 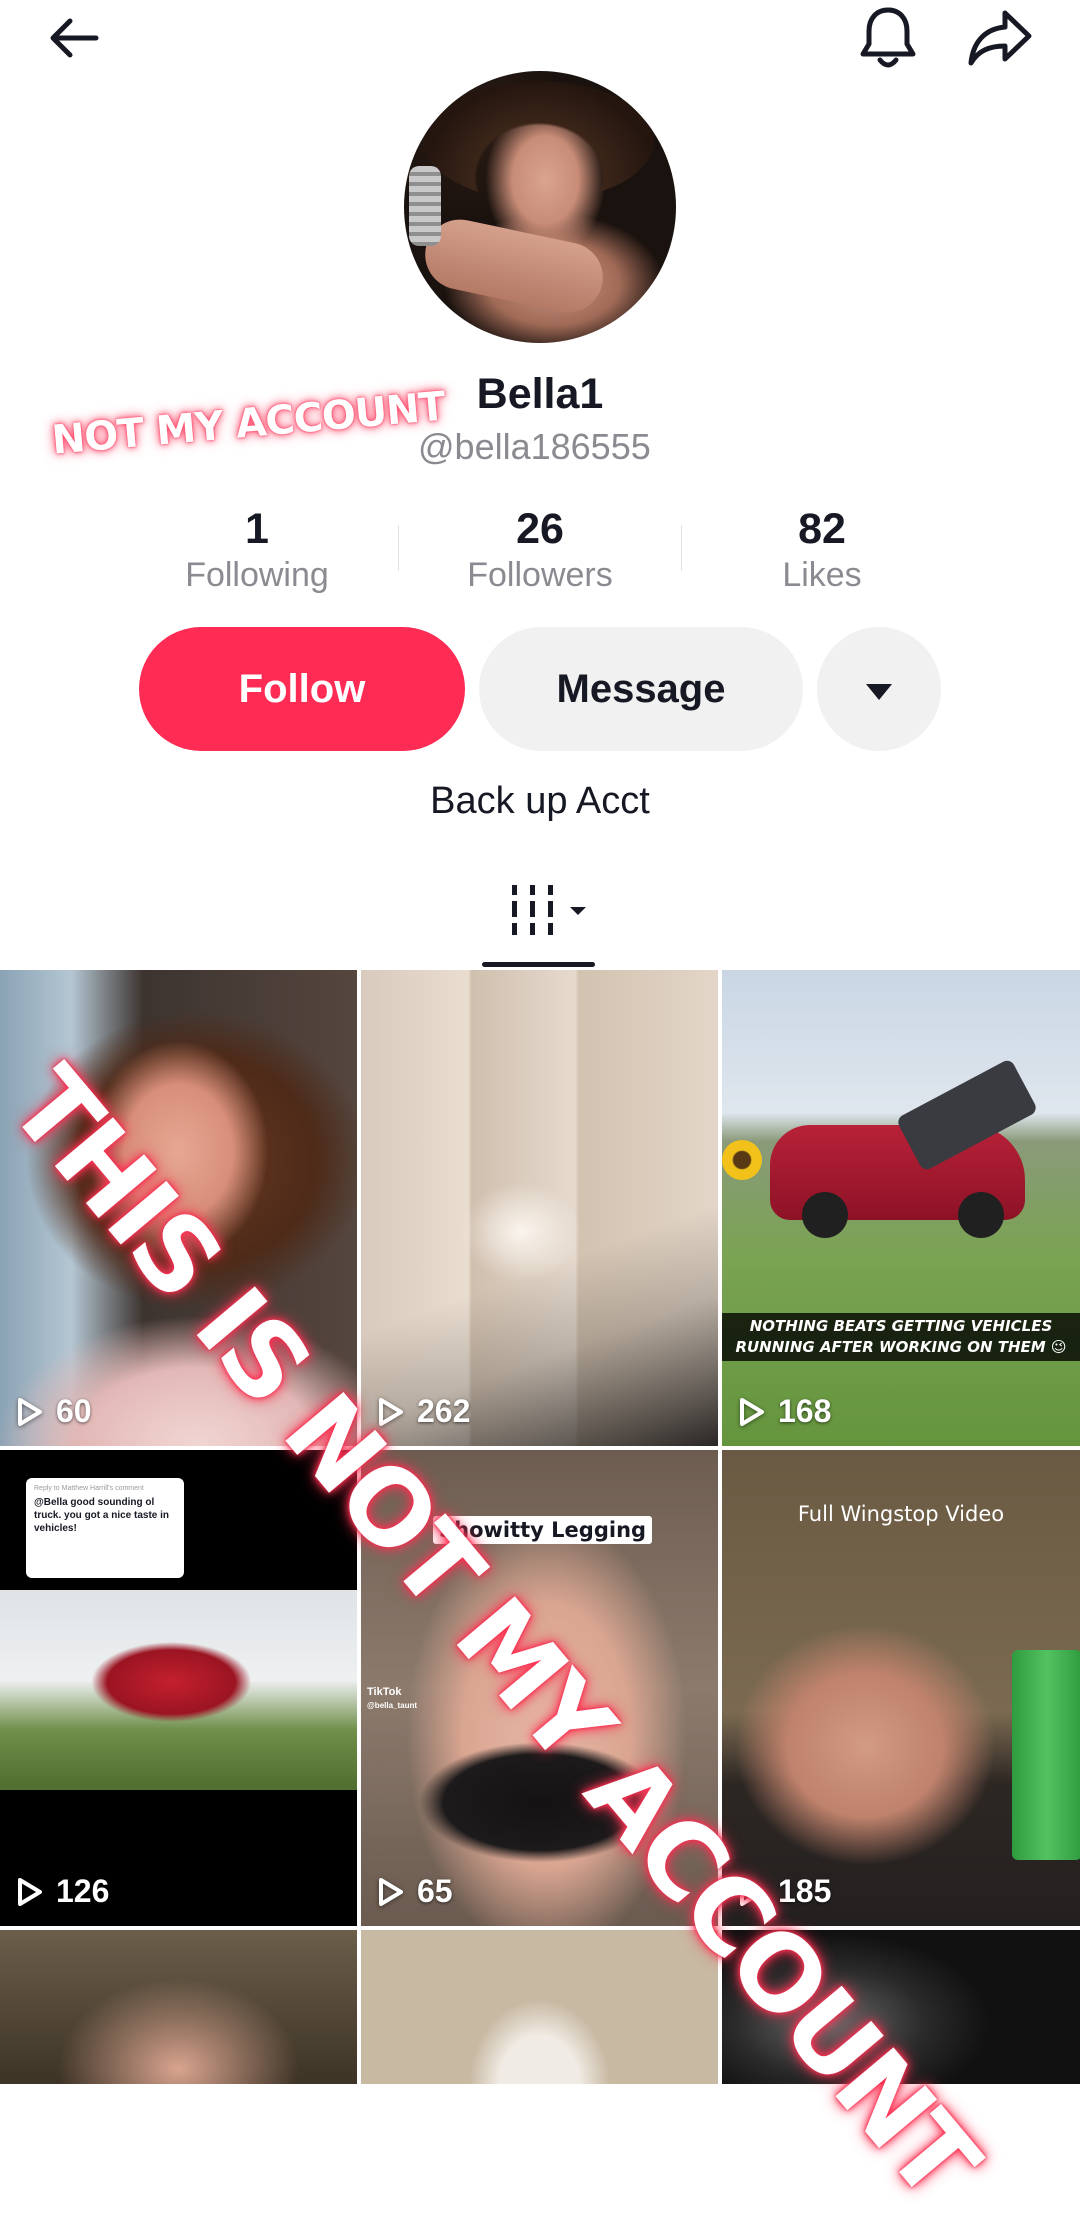 What do you see at coordinates (384, 1692) in the screenshot?
I see `watermark-label: TikTok` at bounding box center [384, 1692].